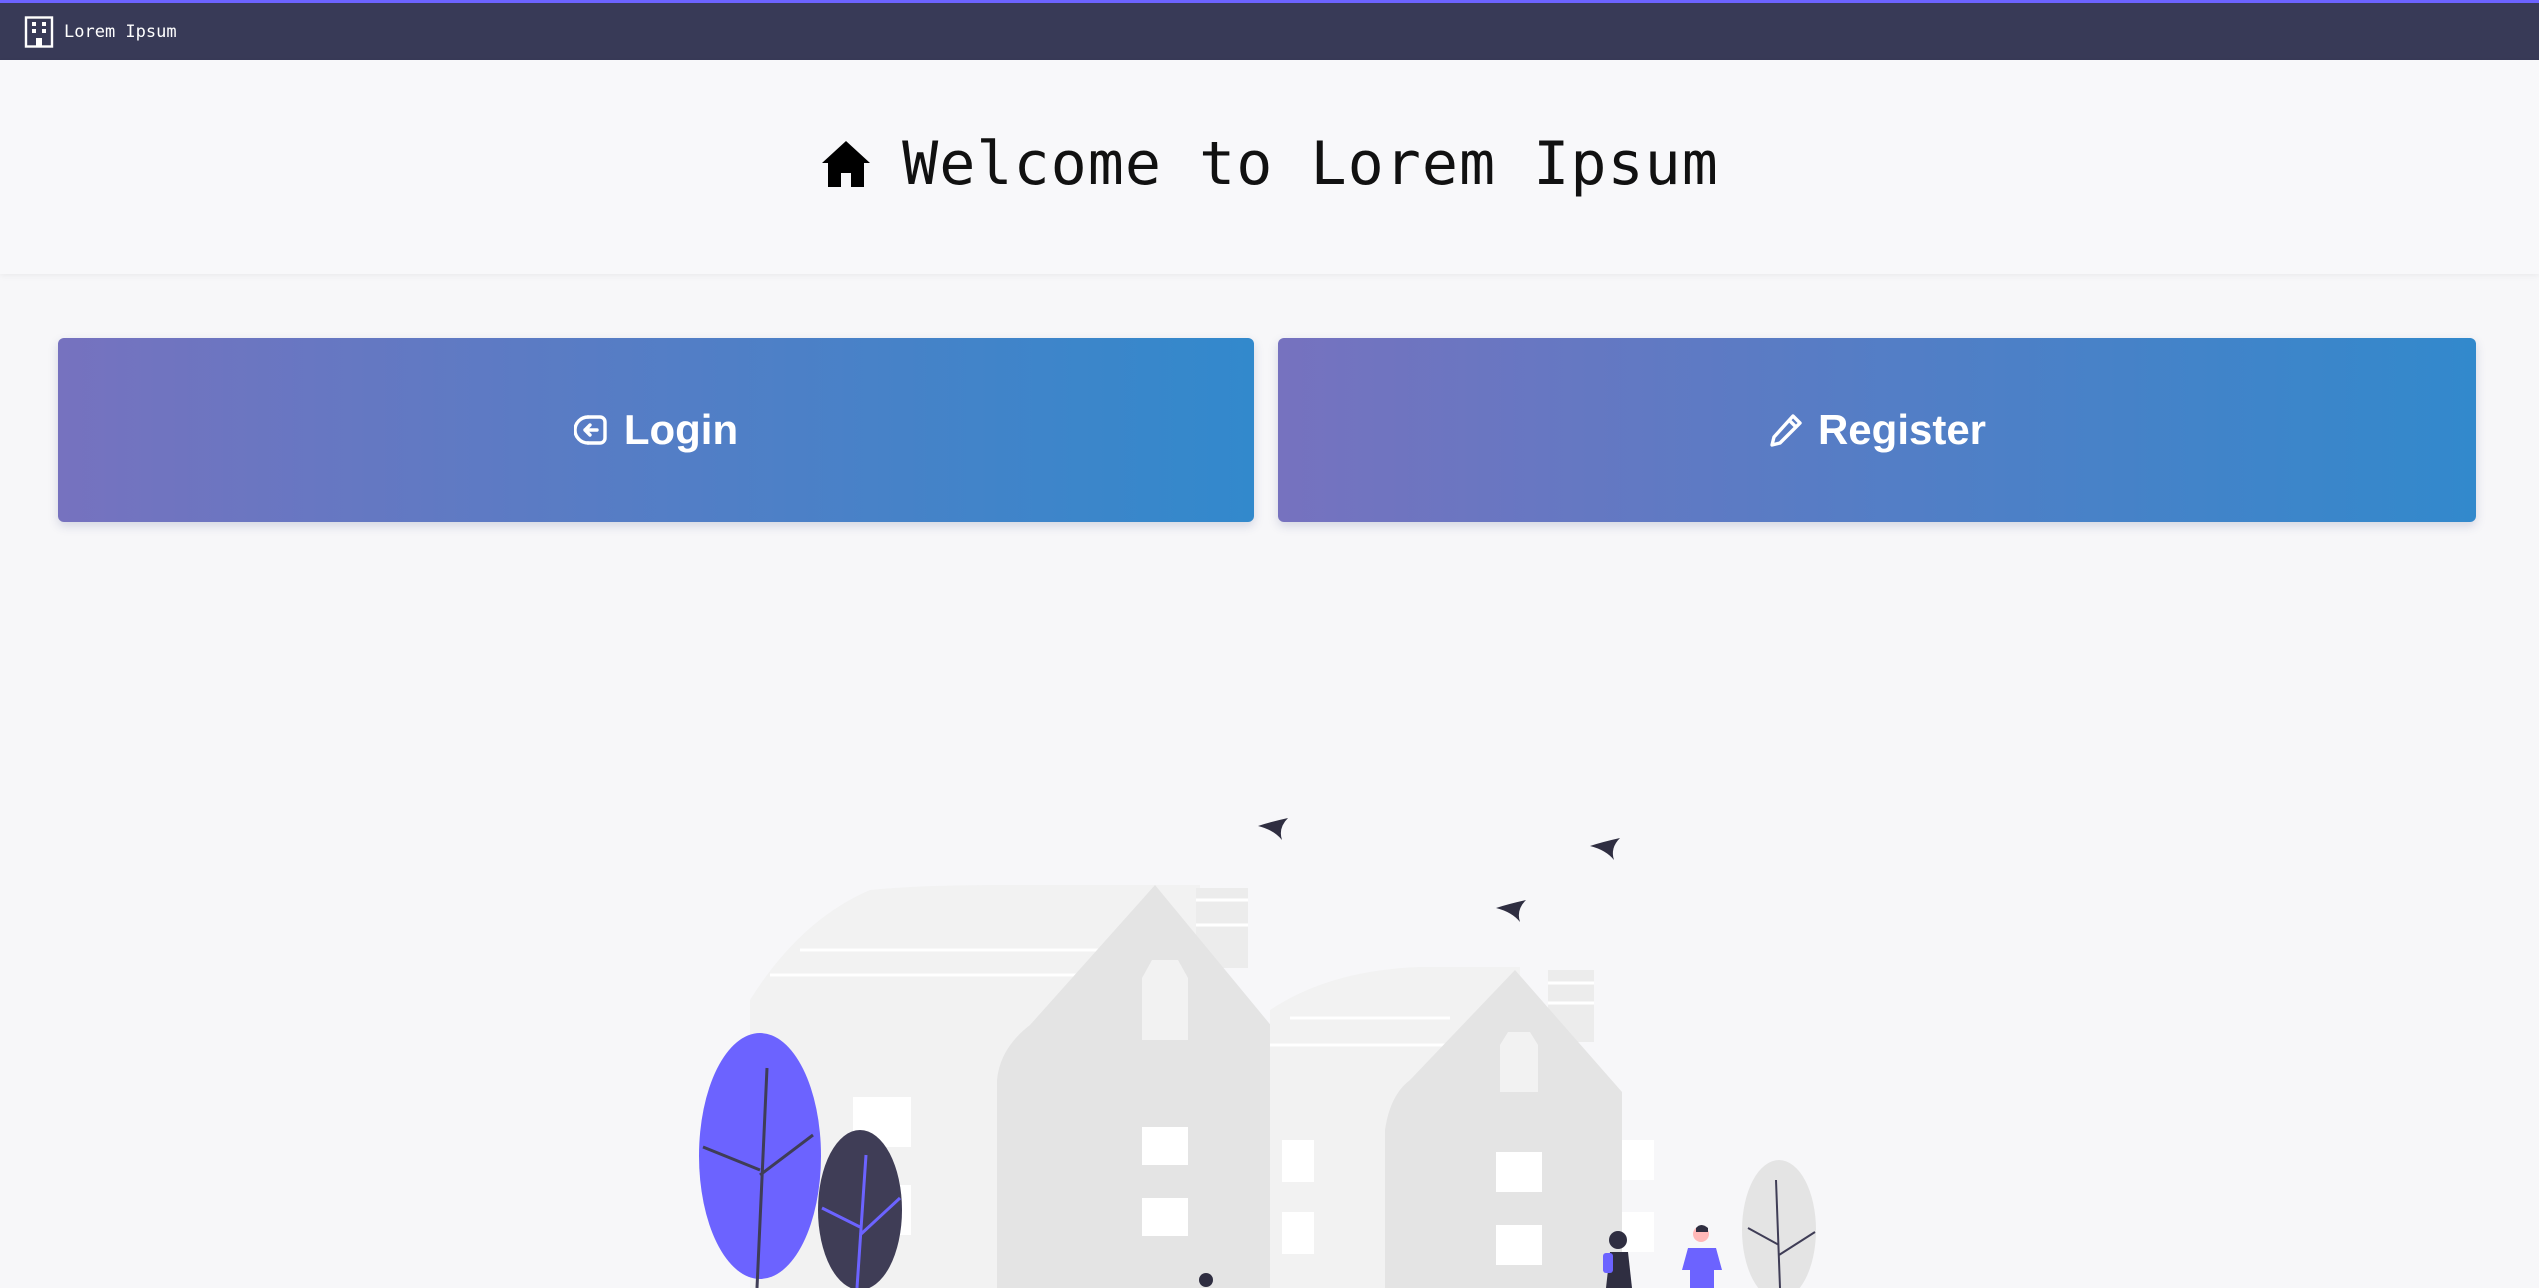  Describe the element at coordinates (590, 430) in the screenshot. I see `sign-in-icon` at that location.